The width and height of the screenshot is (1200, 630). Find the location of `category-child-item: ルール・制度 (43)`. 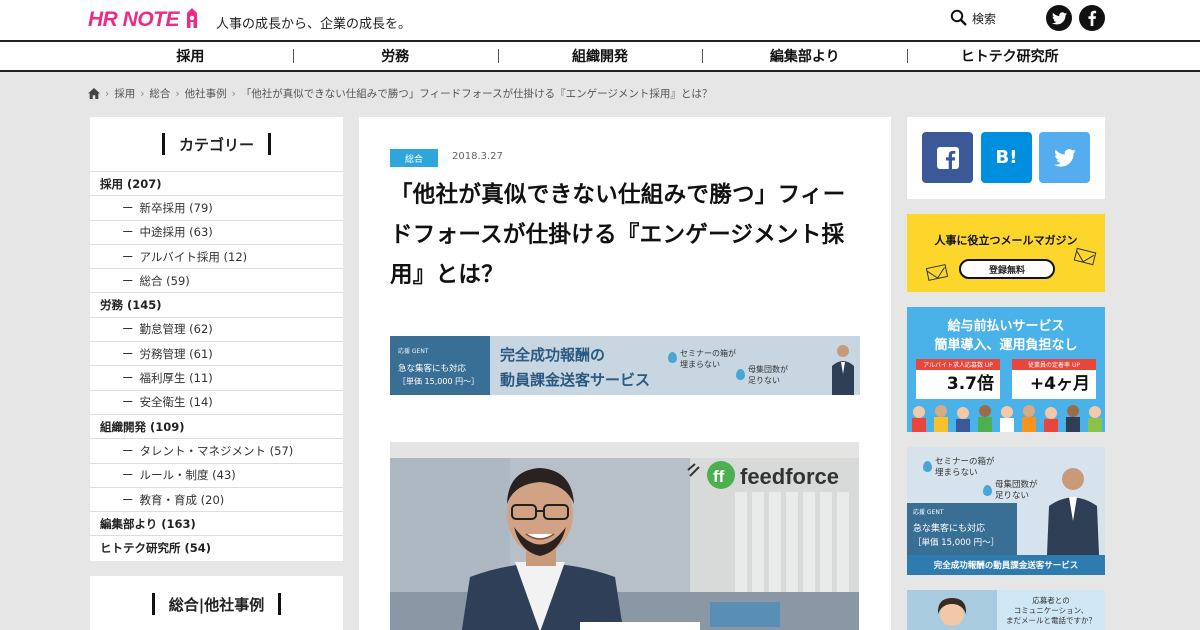

category-child-item: ルール・制度 (43) is located at coordinates (216, 474).